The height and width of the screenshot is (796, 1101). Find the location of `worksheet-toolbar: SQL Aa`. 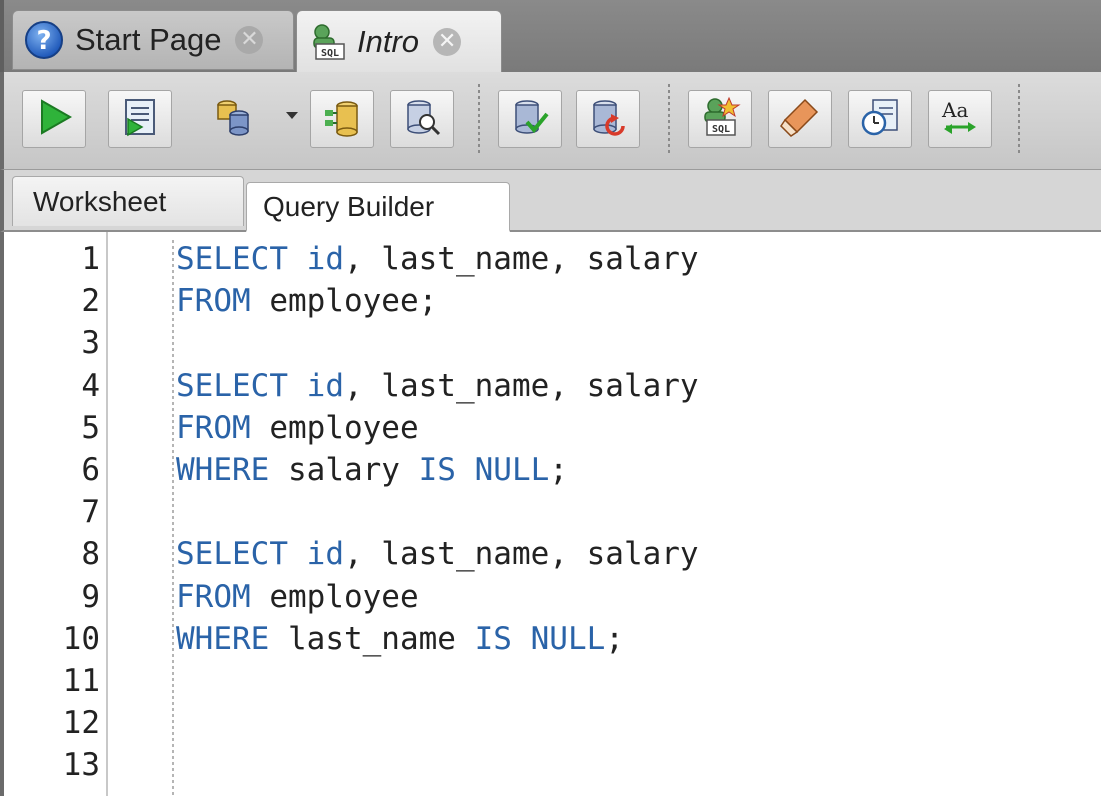

worksheet-toolbar: SQL Aa is located at coordinates (550, 121).